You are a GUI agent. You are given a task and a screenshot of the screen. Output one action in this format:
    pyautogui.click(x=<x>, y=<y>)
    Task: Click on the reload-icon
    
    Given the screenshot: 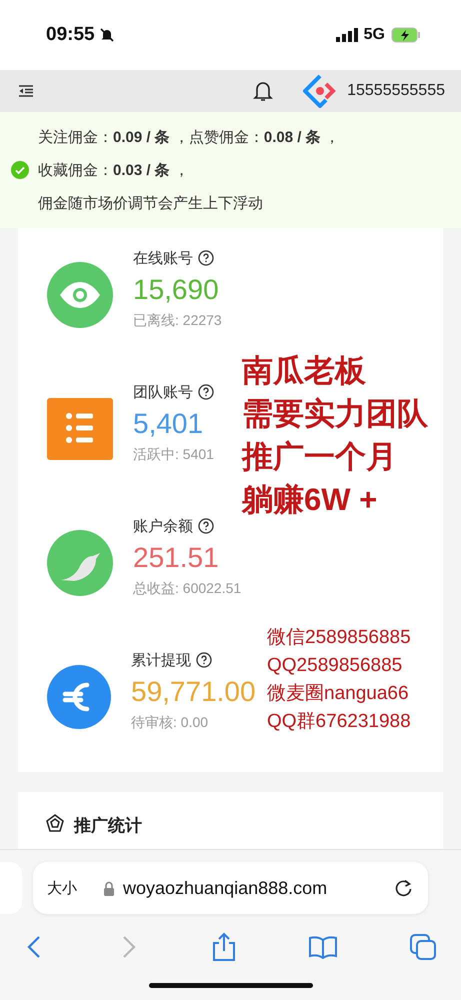 What is the action you would take?
    pyautogui.click(x=404, y=888)
    